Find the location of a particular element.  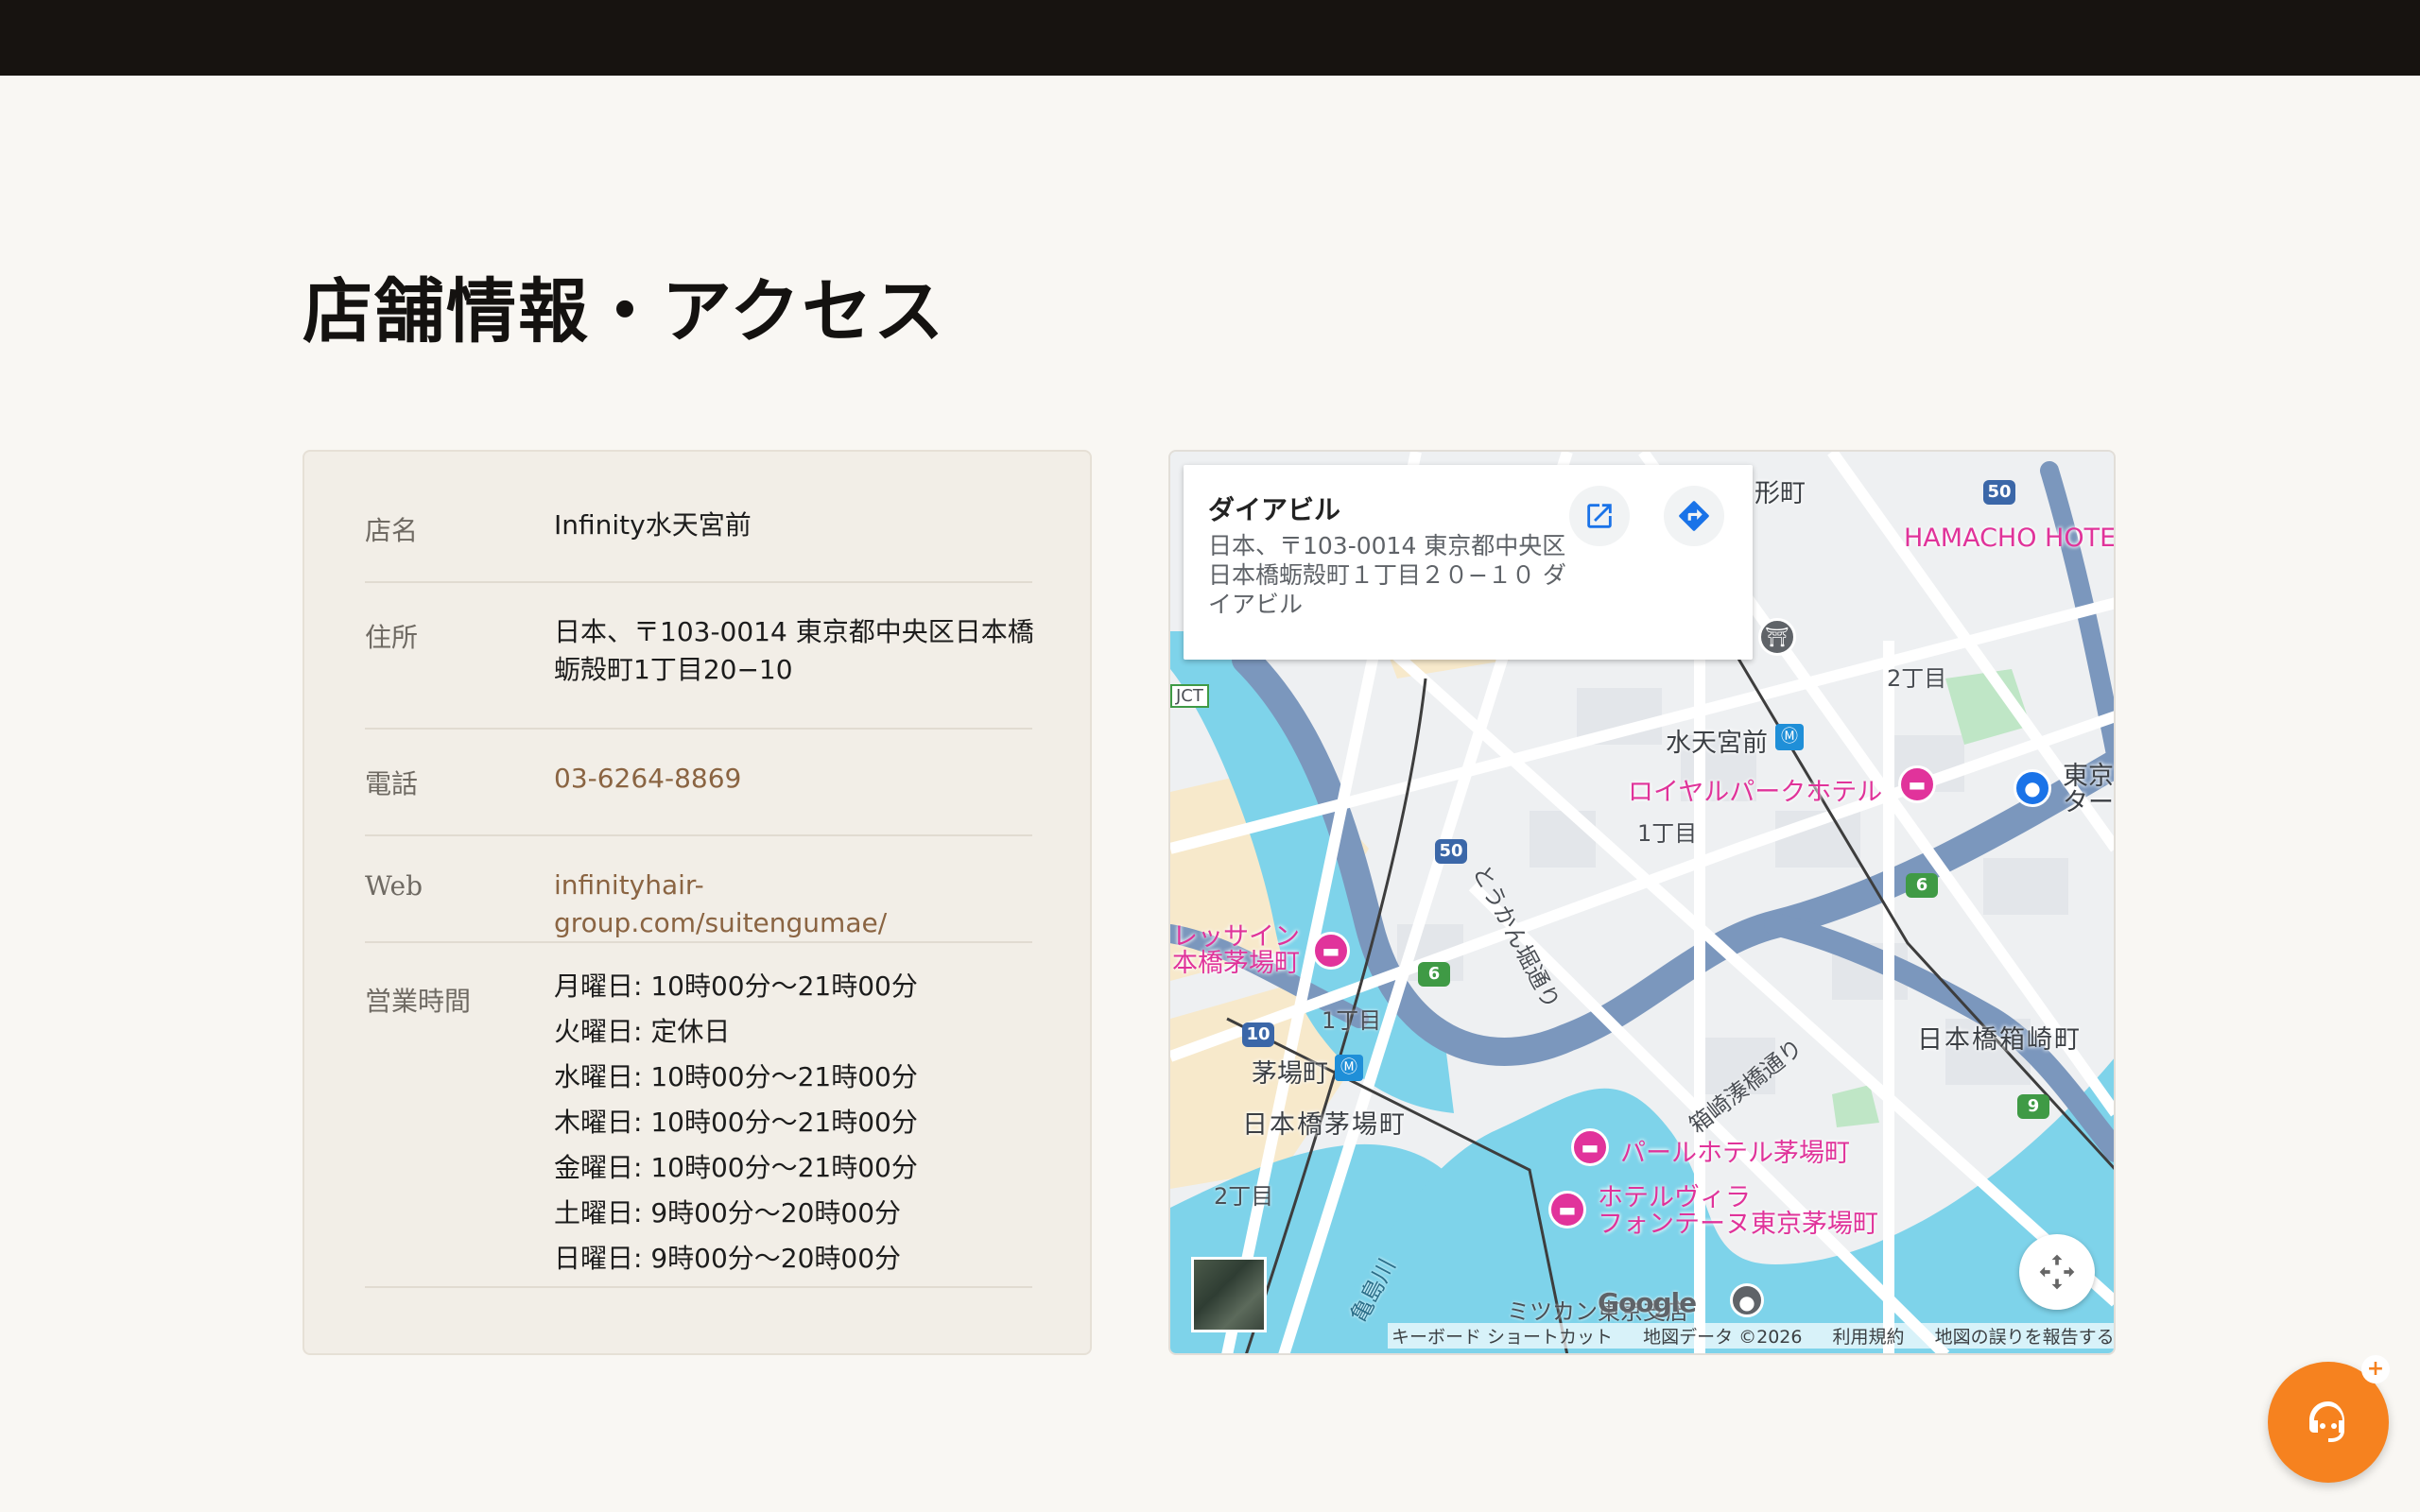

map-label-pearl-hotel: パールホテル茅場町 is located at coordinates (1735, 1153).